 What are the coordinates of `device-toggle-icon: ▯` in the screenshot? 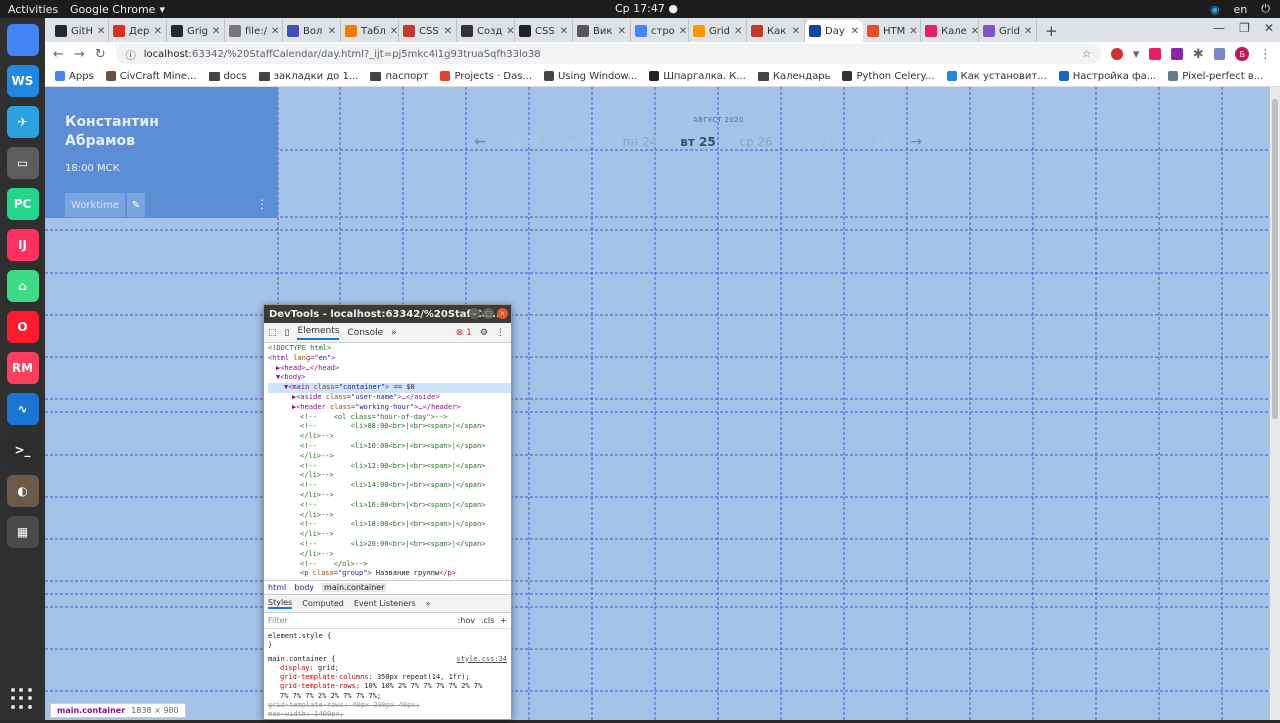 It's located at (287, 333).